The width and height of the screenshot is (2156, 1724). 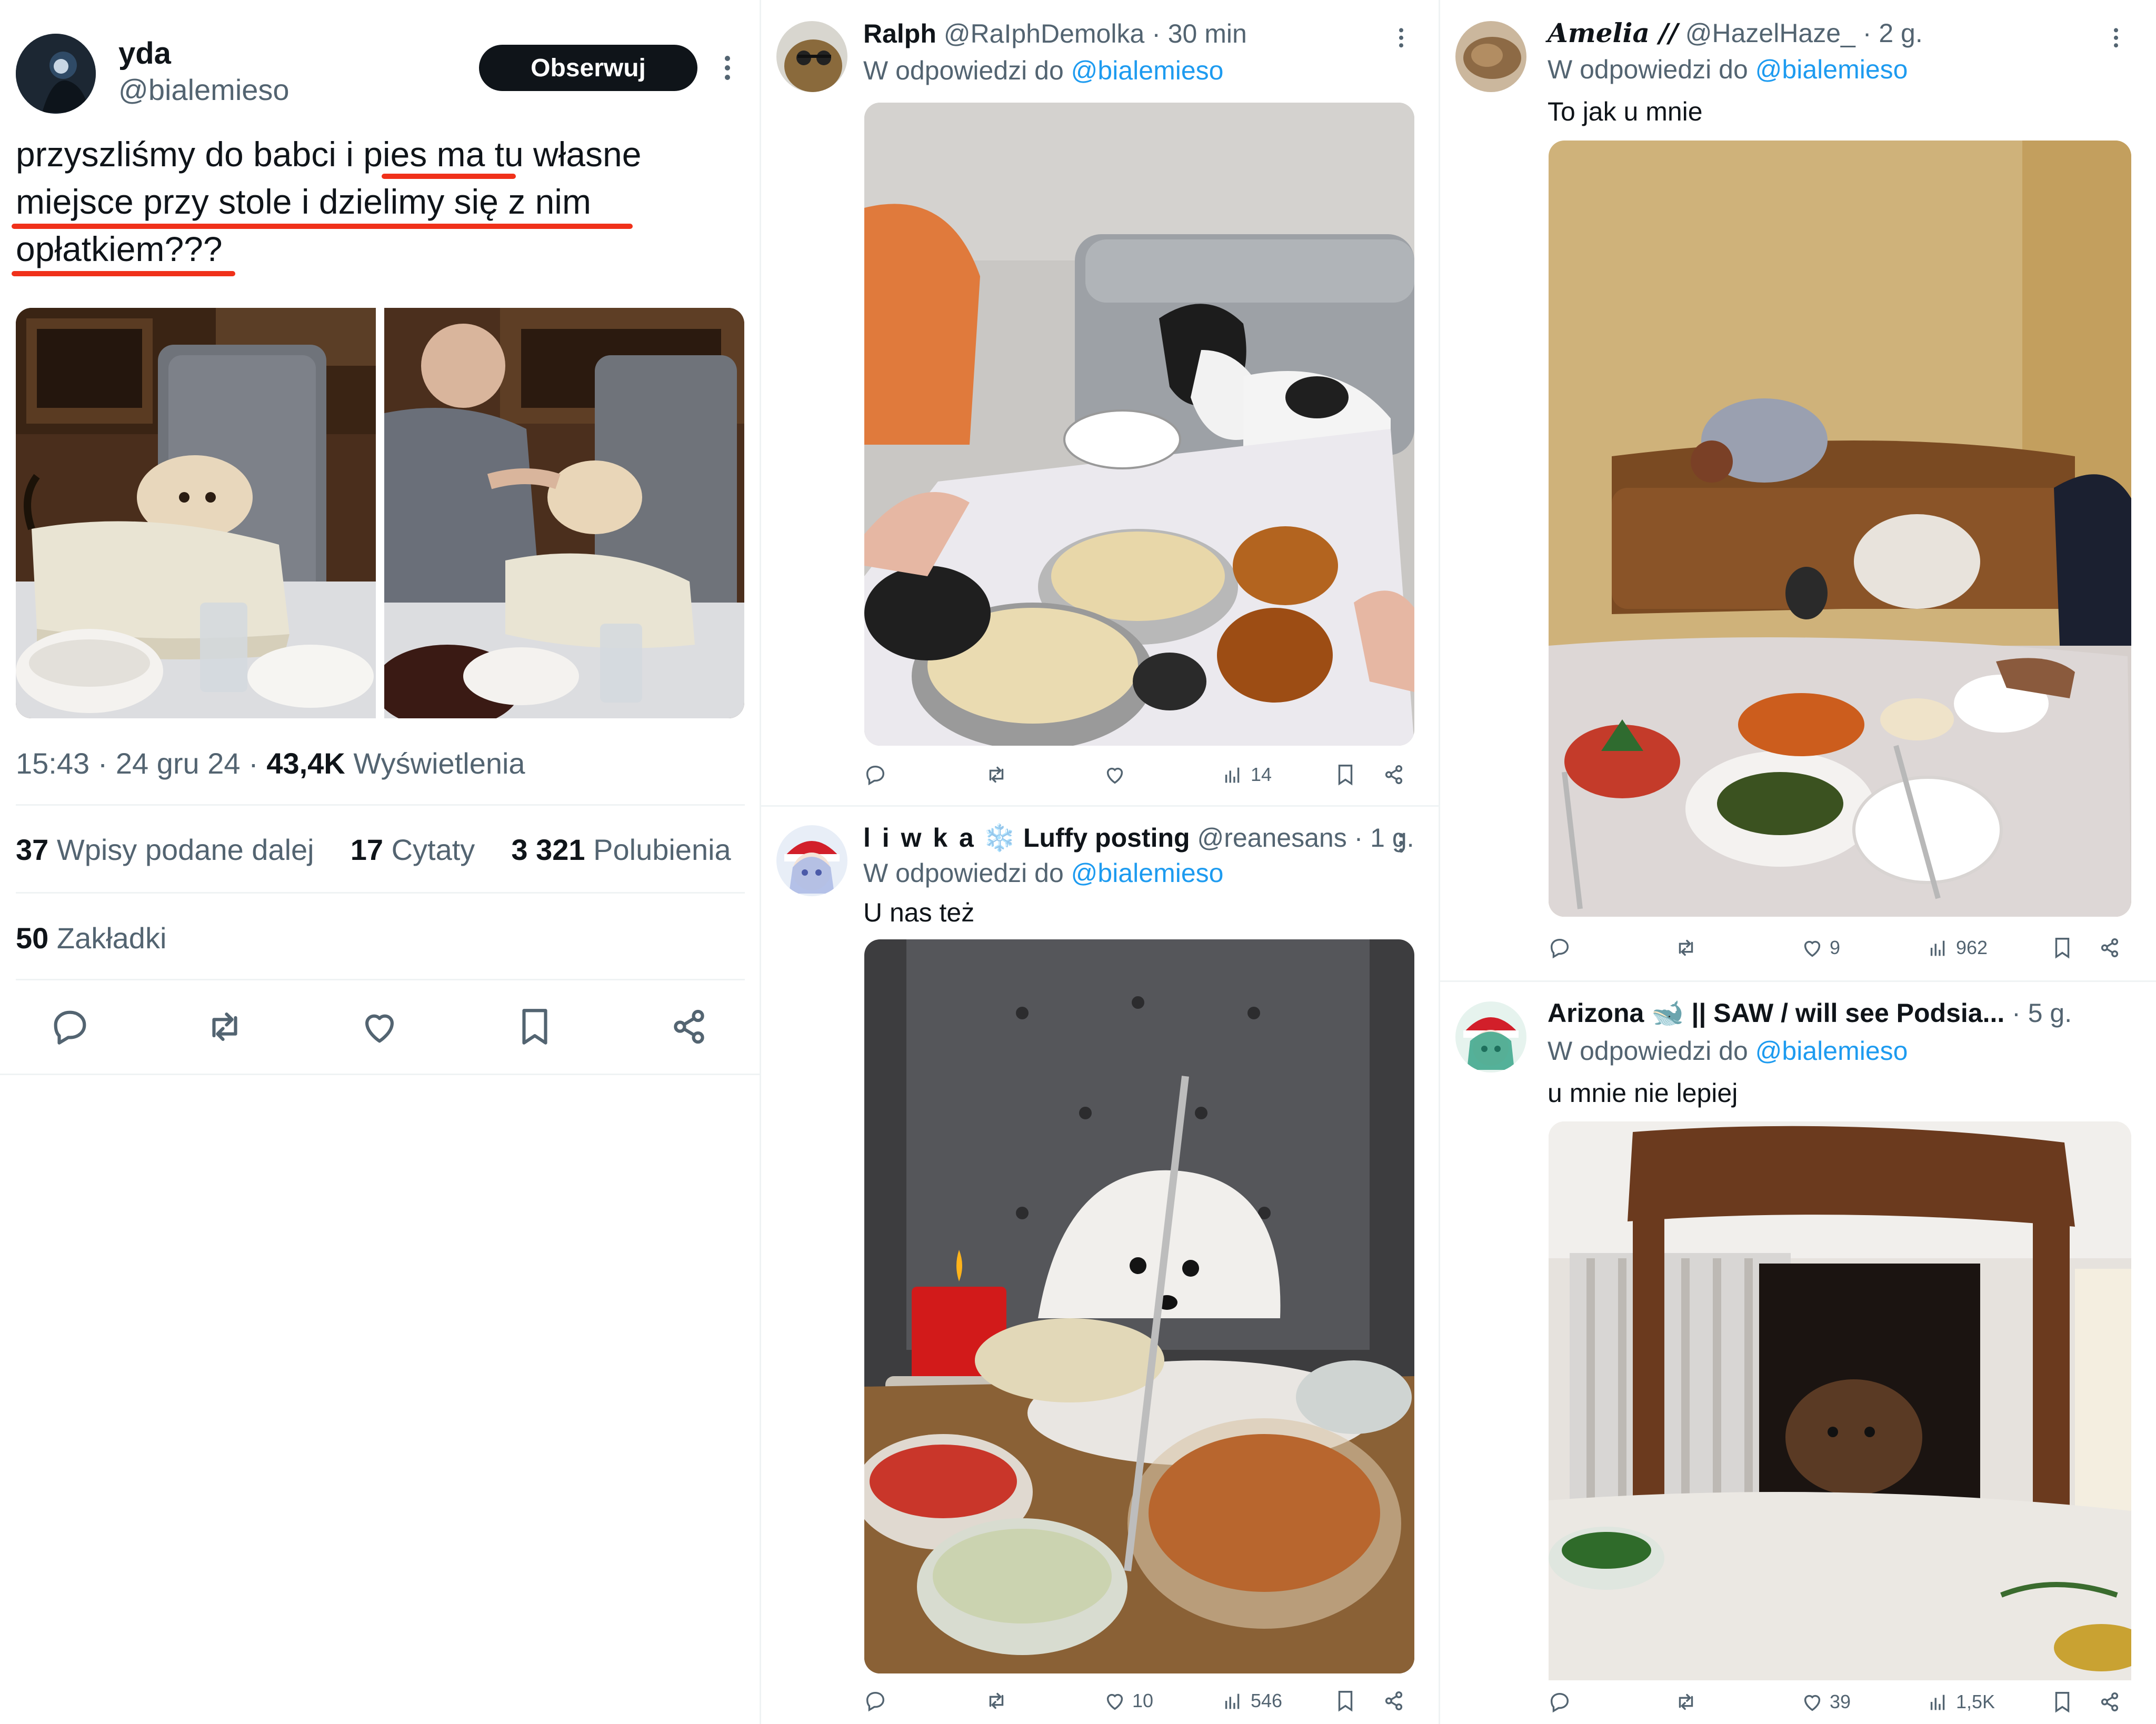 What do you see at coordinates (196, 513) in the screenshot?
I see `tweet-photo-dog-at-table` at bounding box center [196, 513].